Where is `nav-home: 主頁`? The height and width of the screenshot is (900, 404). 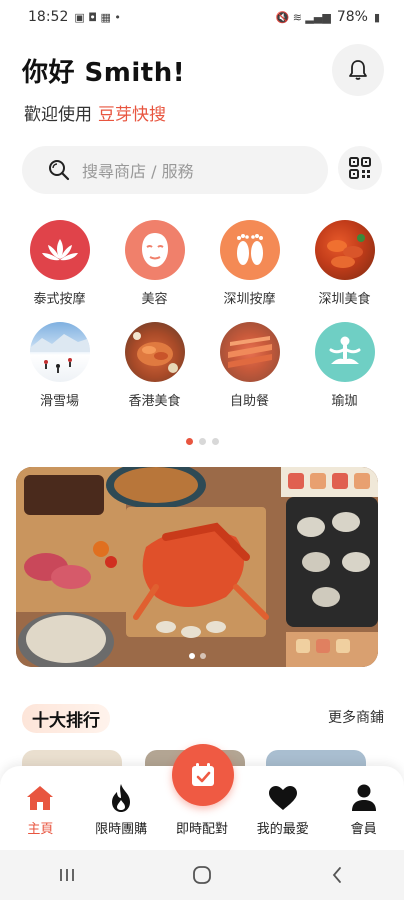 nav-home: 主頁 is located at coordinates (40, 816).